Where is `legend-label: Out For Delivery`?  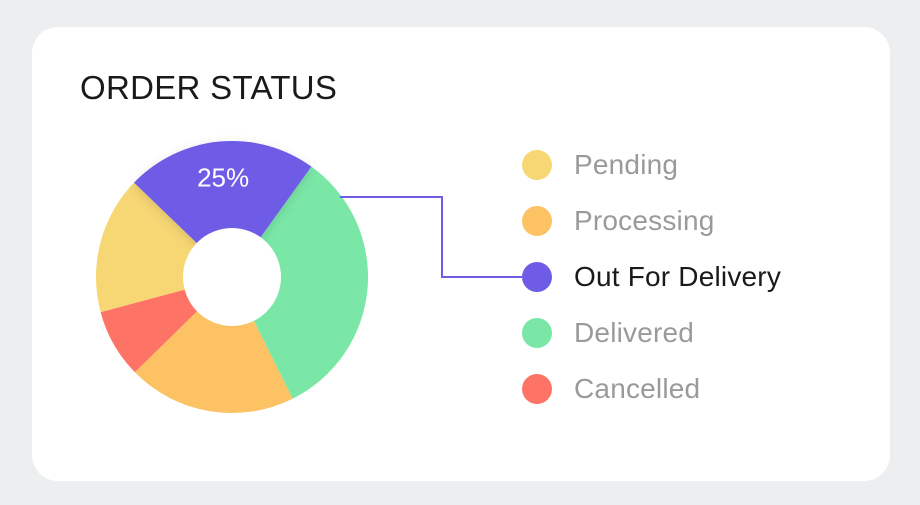 legend-label: Out For Delivery is located at coordinates (678, 276).